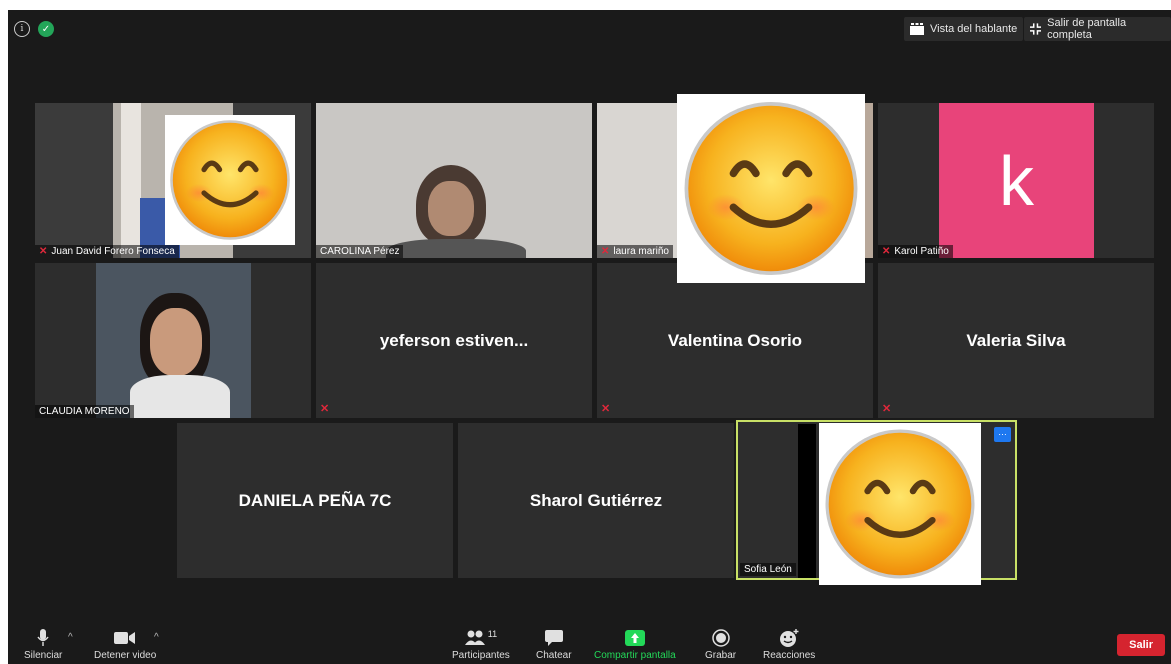  What do you see at coordinates (720, 638) in the screenshot?
I see `record-icon` at bounding box center [720, 638].